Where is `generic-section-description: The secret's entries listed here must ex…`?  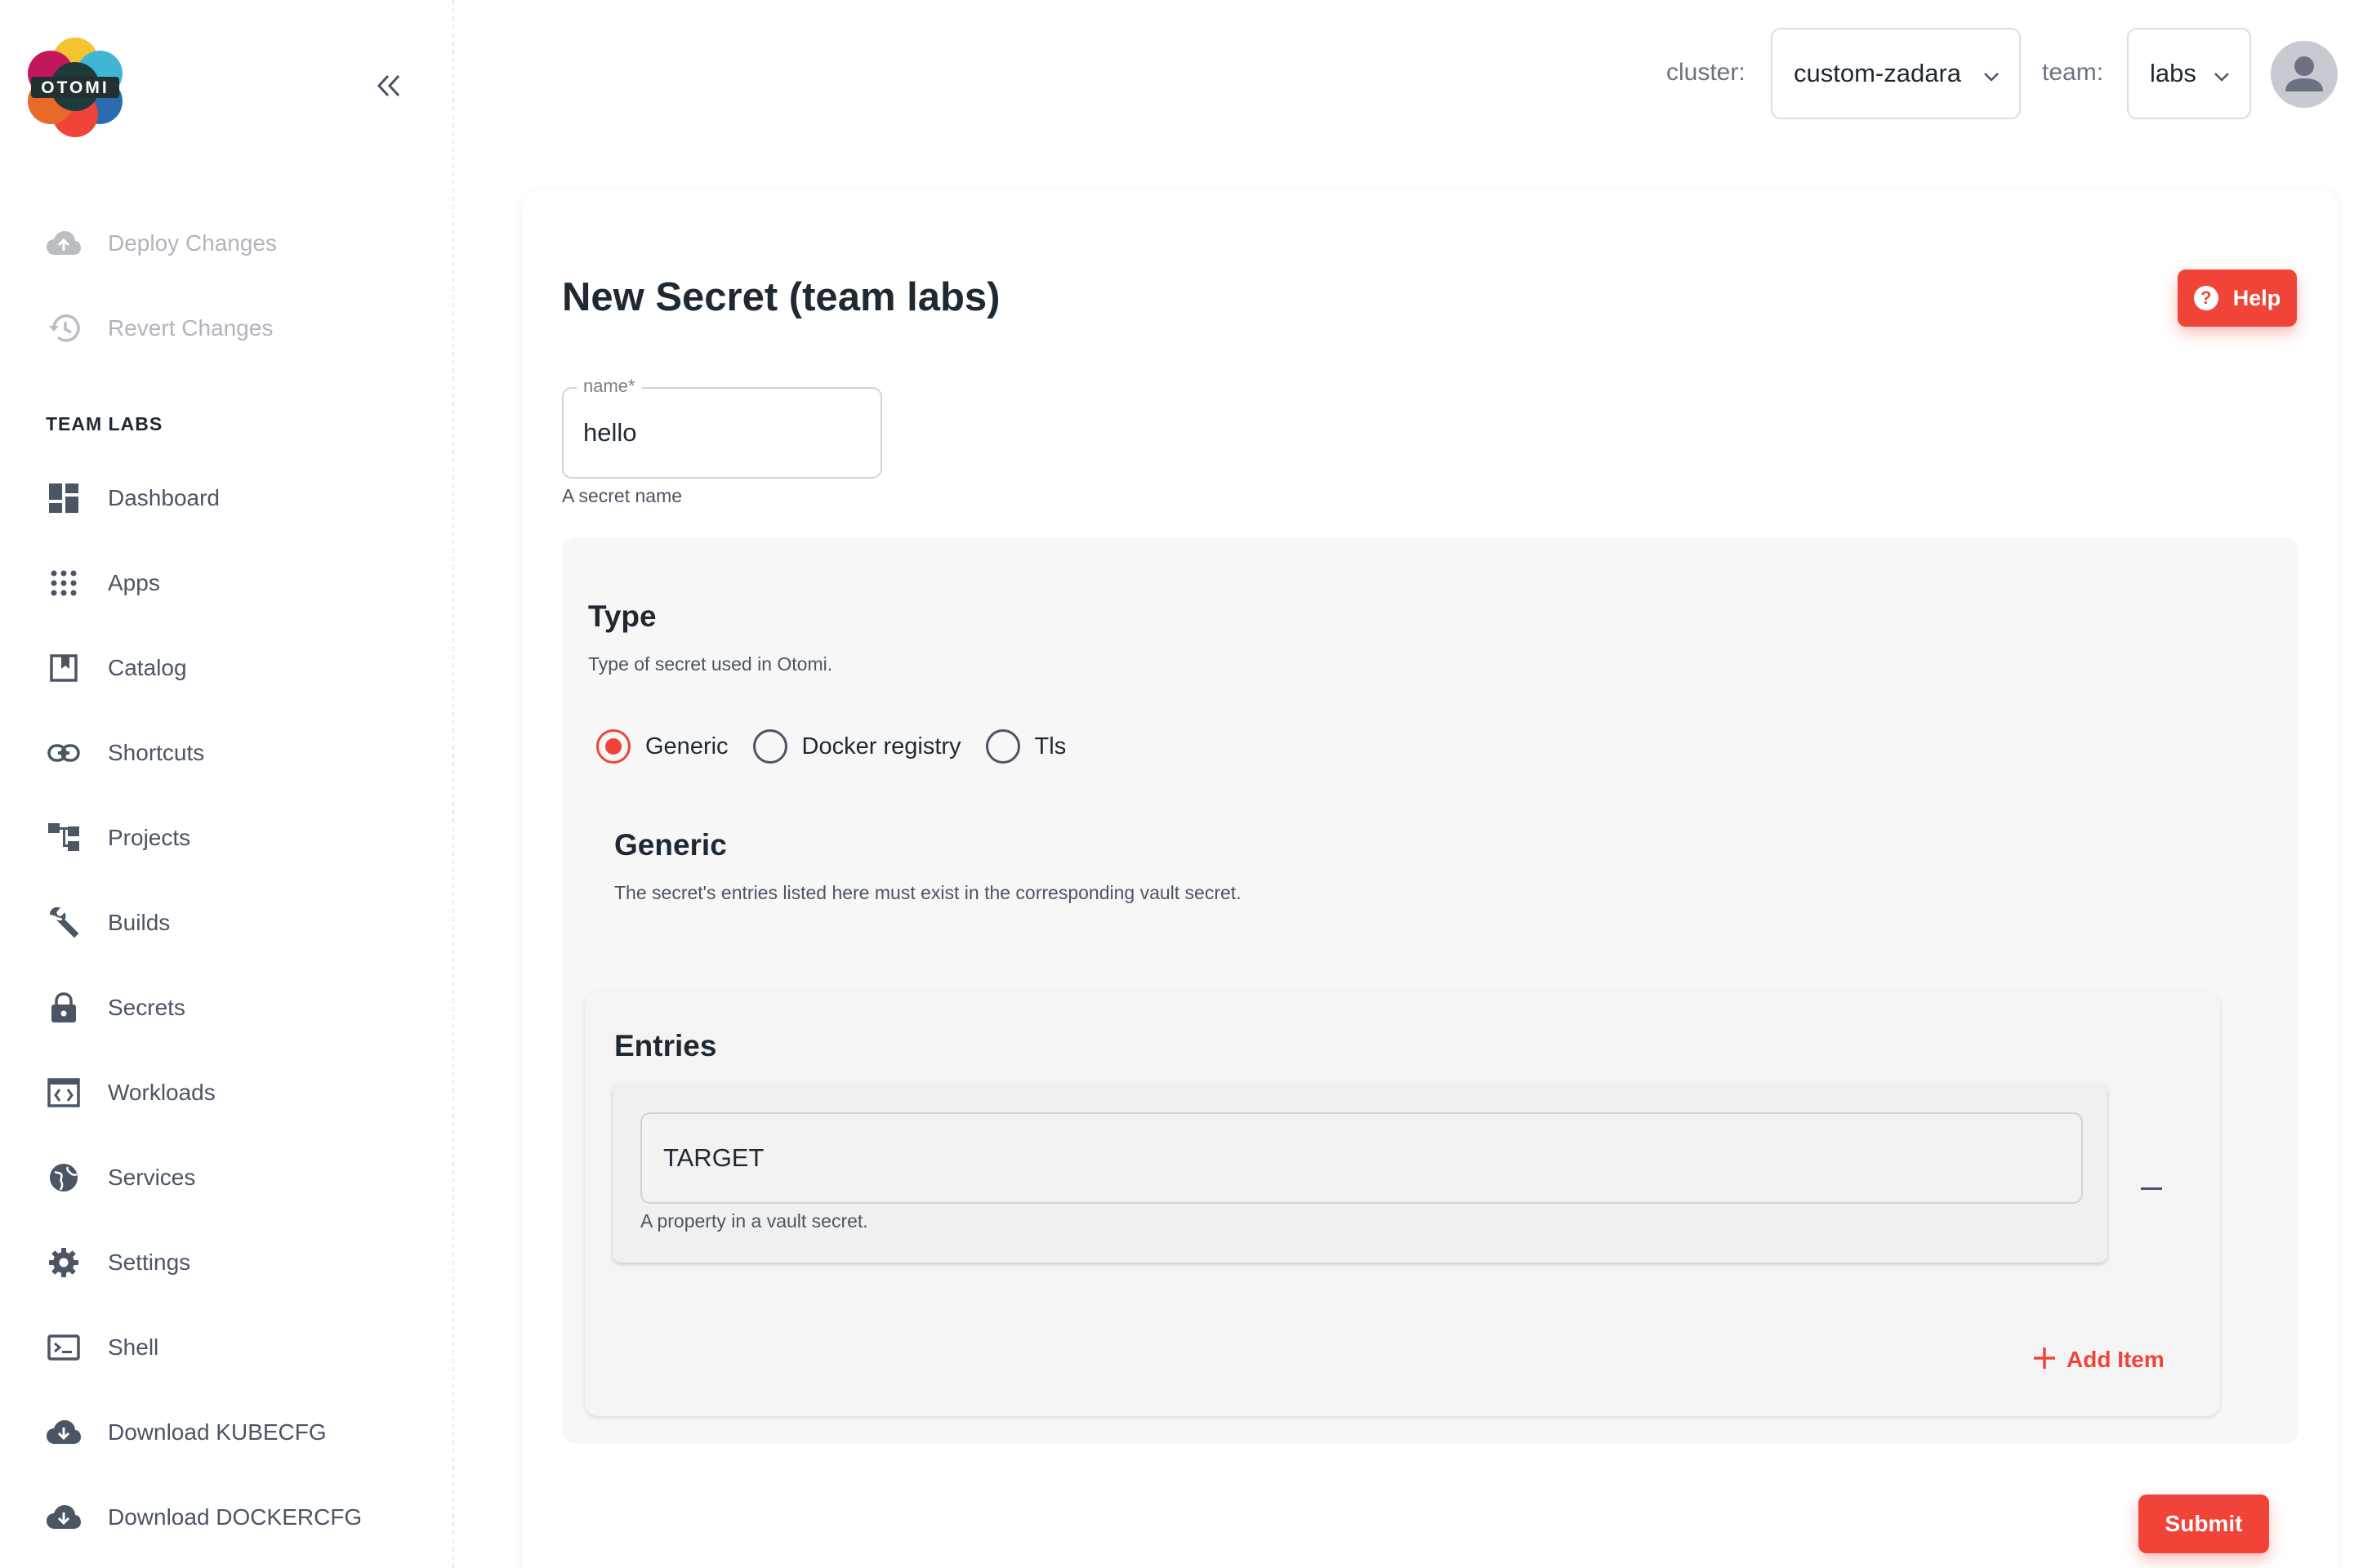 generic-section-description: The secret's entries listed here must ex… is located at coordinates (928, 892).